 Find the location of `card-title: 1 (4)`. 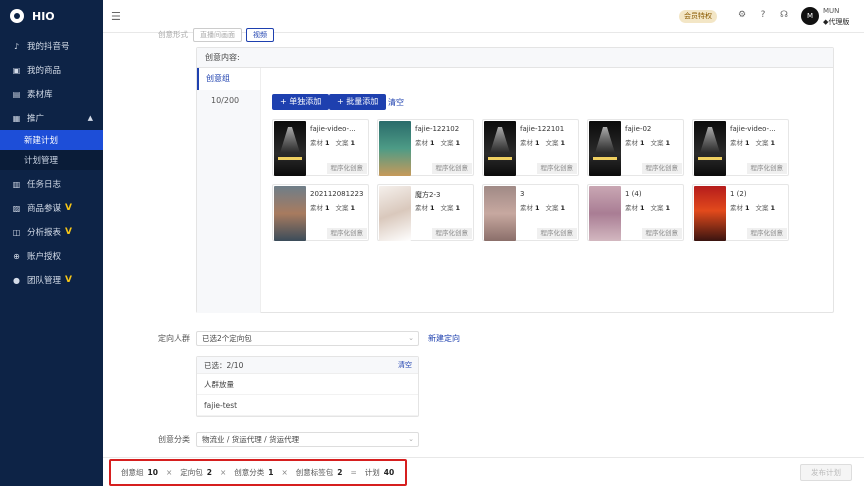

card-title: 1 (4) is located at coordinates (633, 194).